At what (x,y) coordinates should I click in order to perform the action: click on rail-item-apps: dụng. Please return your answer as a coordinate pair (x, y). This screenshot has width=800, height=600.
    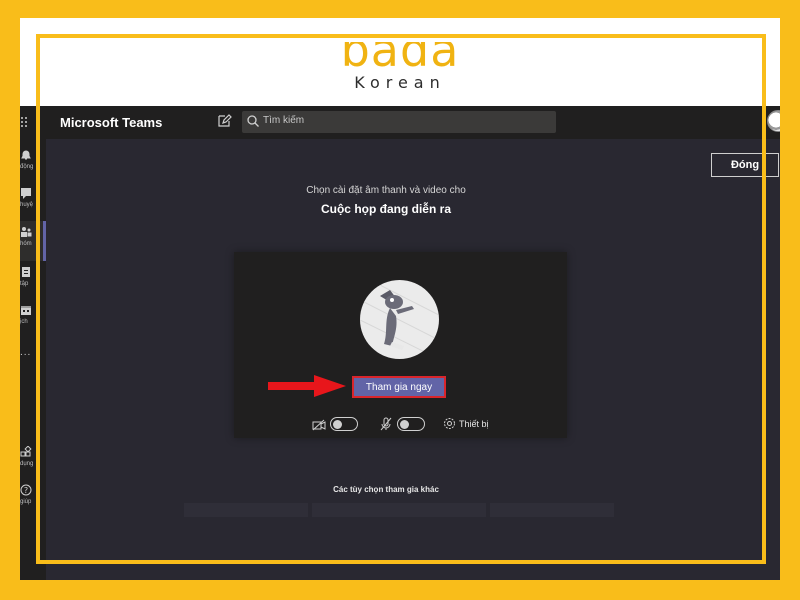
    Looking at the image, I should click on (33, 461).